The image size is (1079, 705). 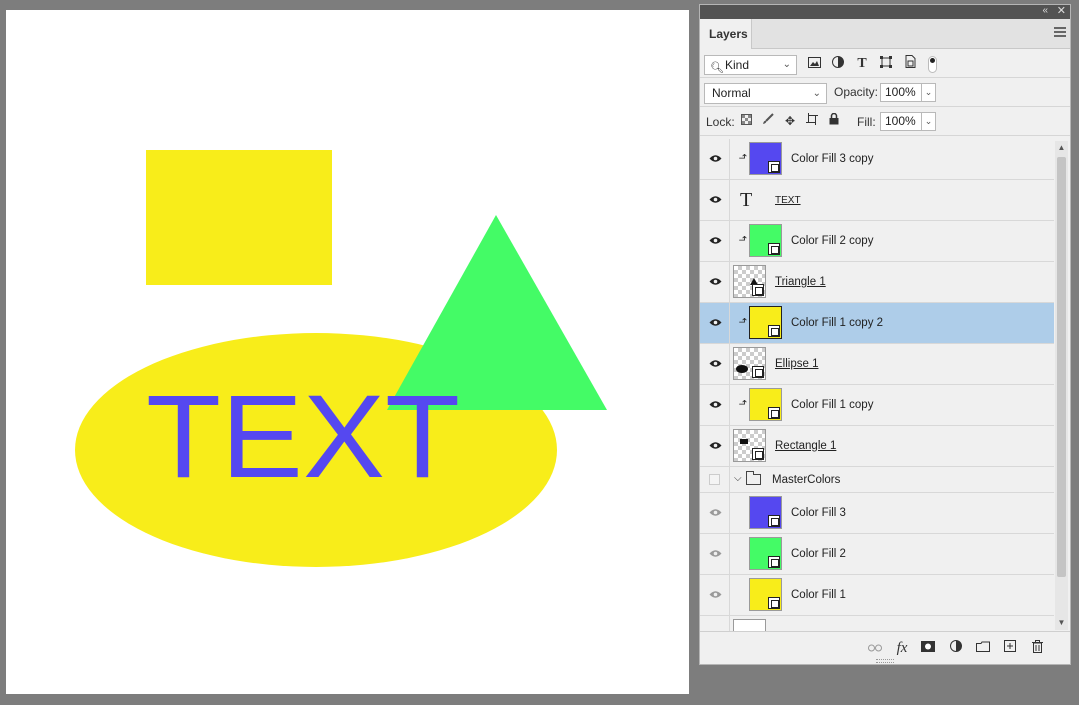 I want to click on layer-name: MasterColors, so click(x=806, y=479).